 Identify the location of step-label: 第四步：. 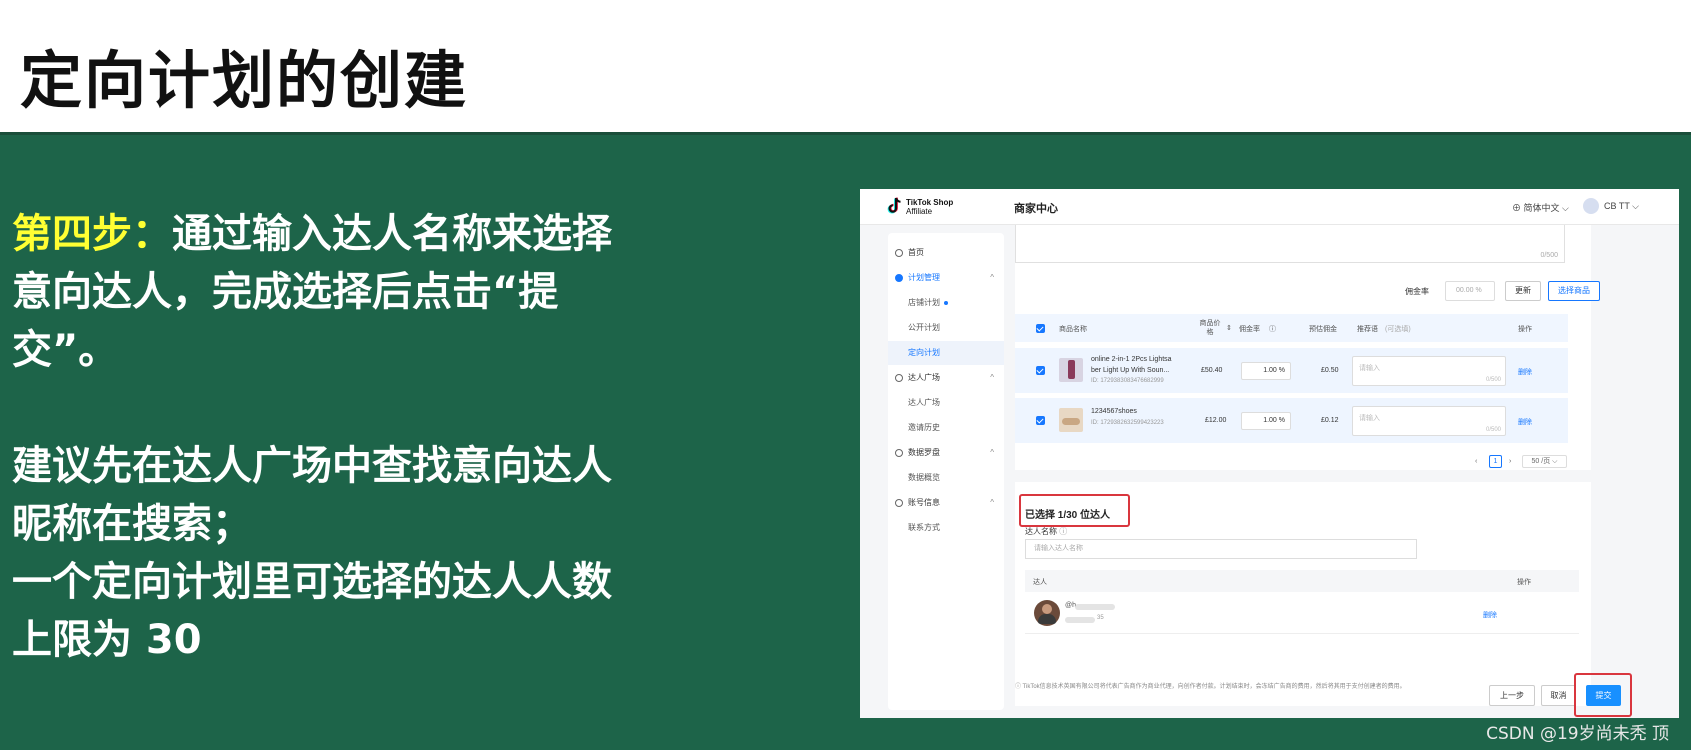
(92, 234).